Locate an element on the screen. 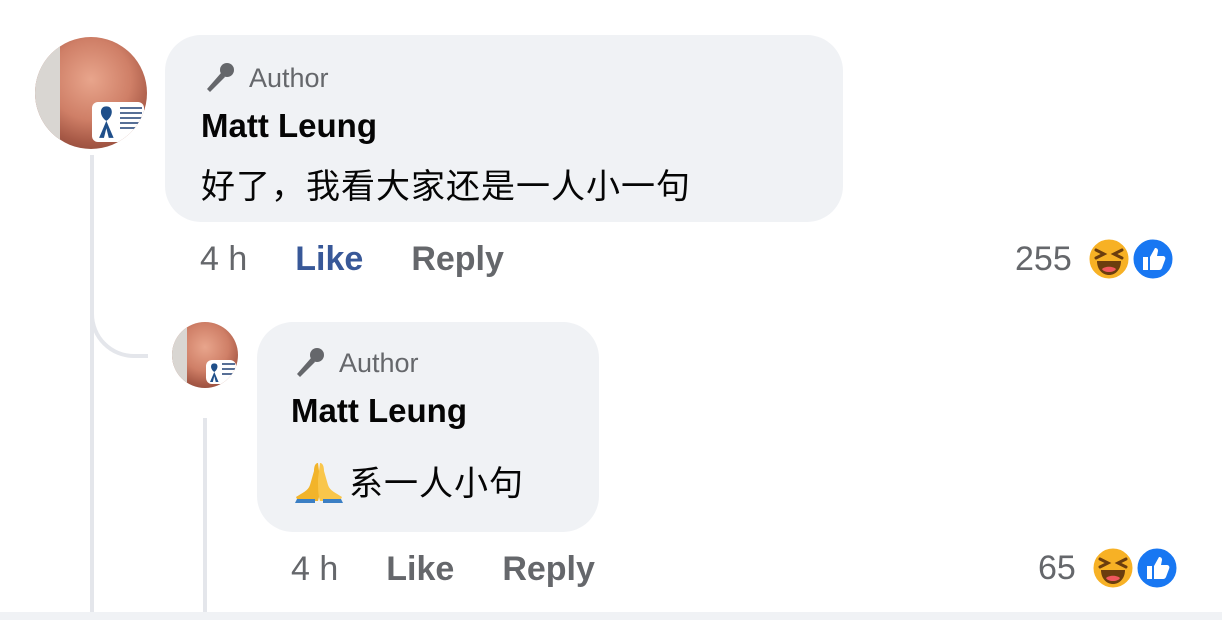  pray-emoji is located at coordinates (319, 482).